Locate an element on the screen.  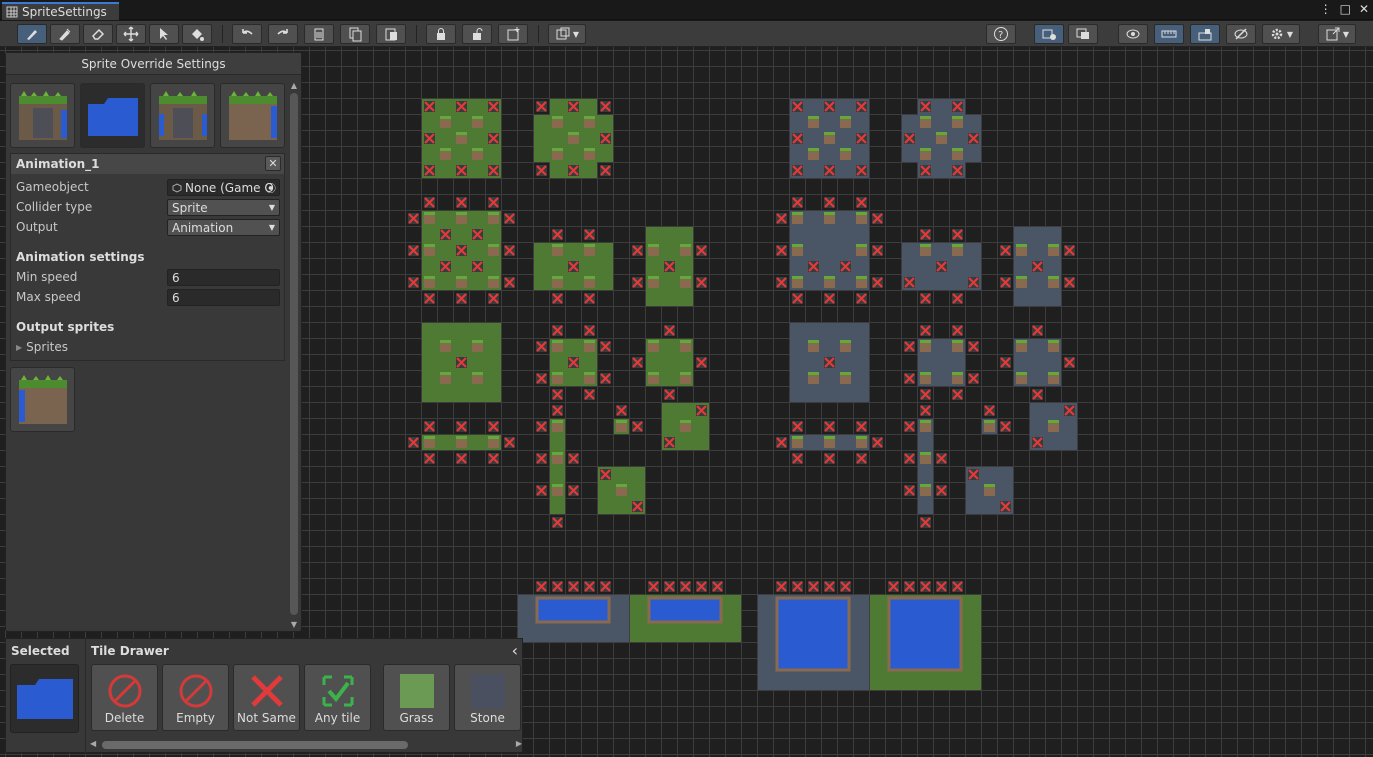
panel-scrollbar: ▲ ▼ is located at coordinates (294, 355).